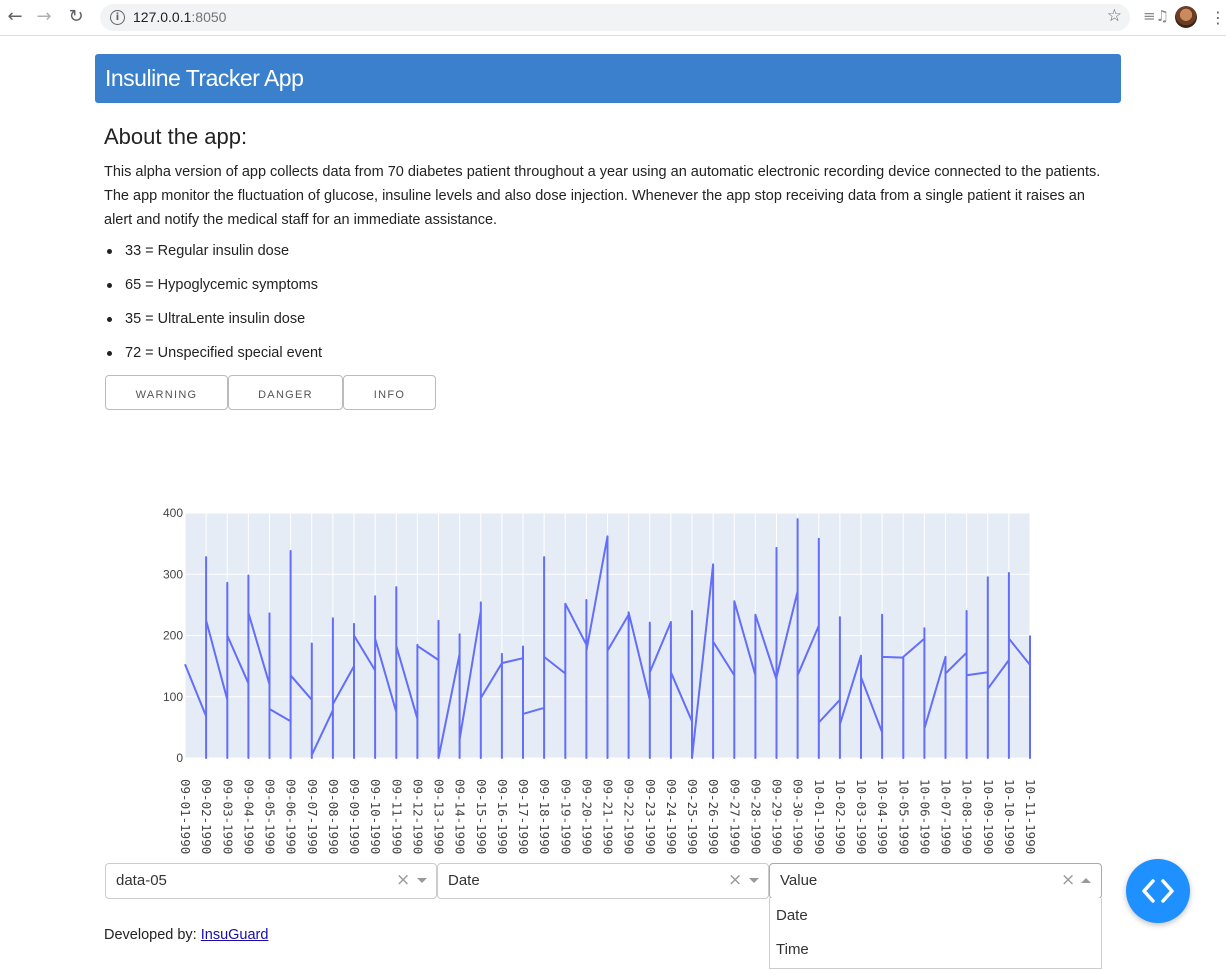 This screenshot has height=969, width=1226. I want to click on list-item: 72 = Unspecified special event, so click(213, 359).